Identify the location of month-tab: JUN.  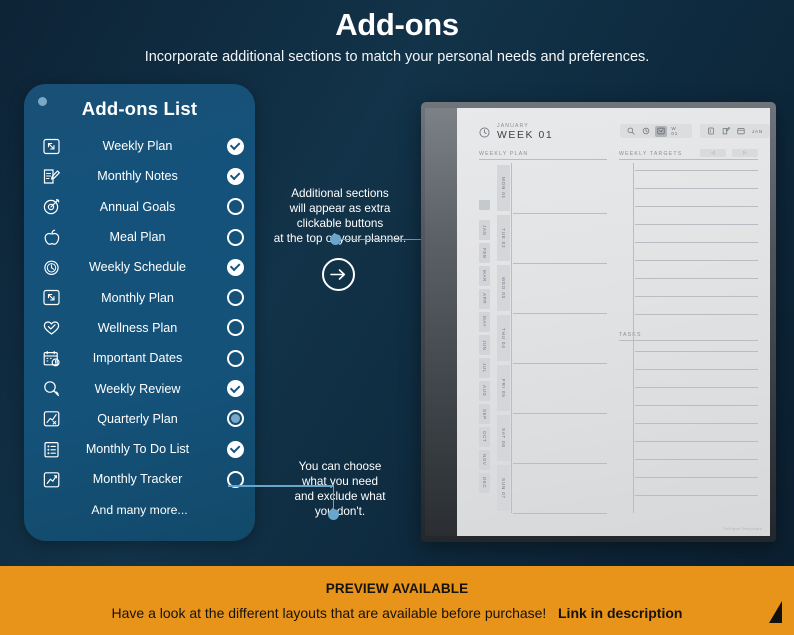
(484, 345).